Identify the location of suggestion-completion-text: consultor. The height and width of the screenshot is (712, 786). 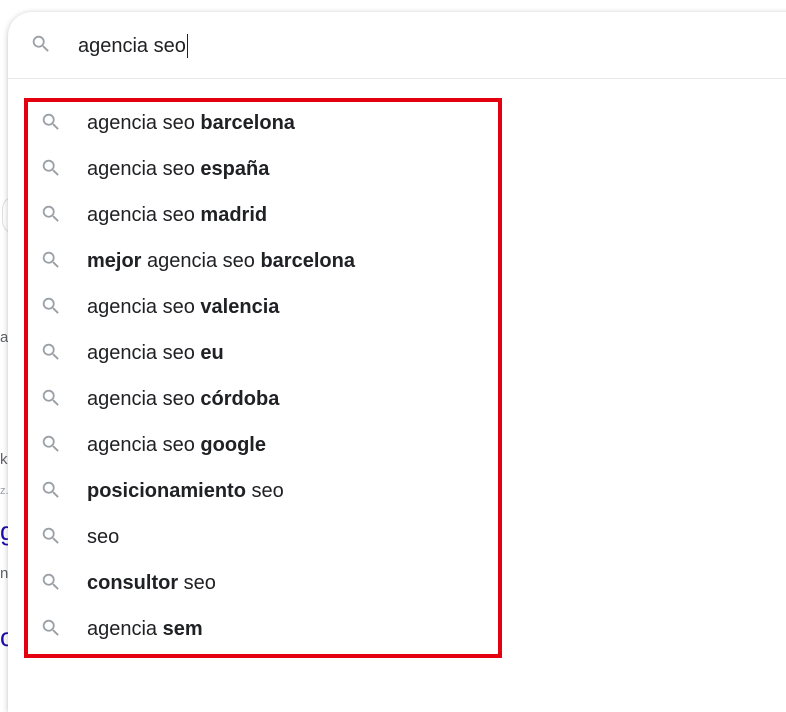
(133, 583).